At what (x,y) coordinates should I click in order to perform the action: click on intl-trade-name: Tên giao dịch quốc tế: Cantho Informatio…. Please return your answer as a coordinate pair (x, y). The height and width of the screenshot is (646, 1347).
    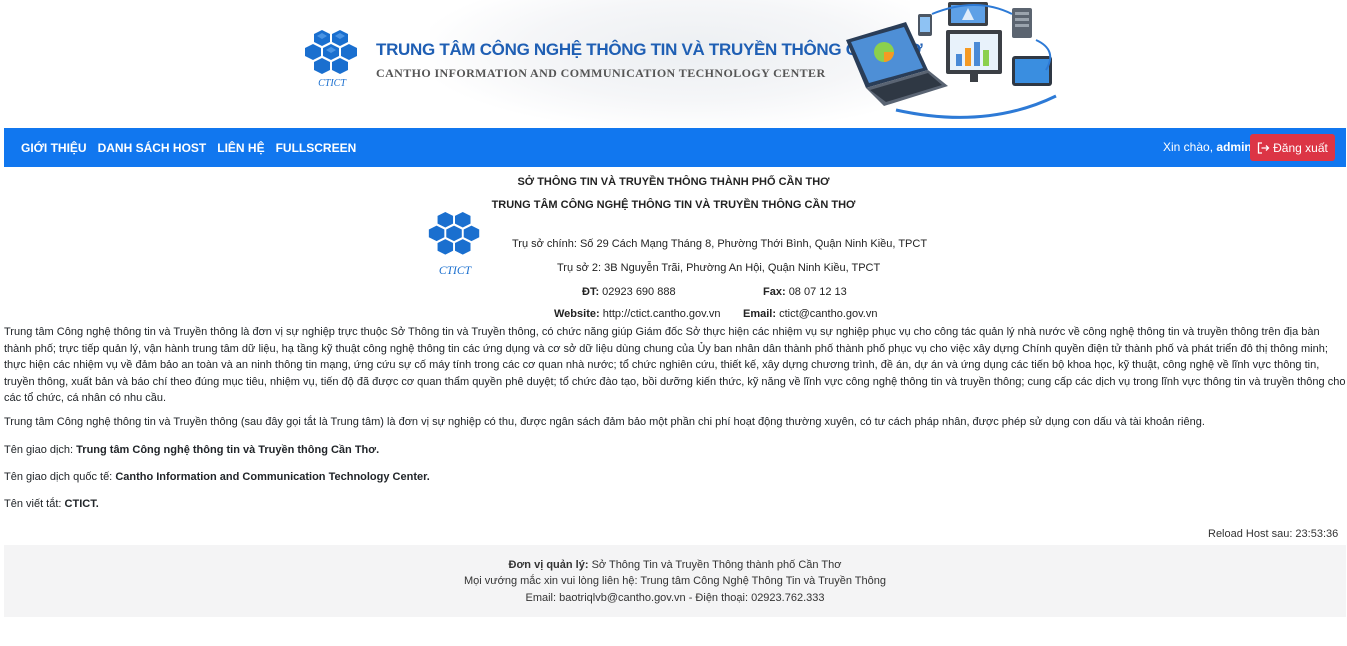
    Looking at the image, I should click on (217, 477).